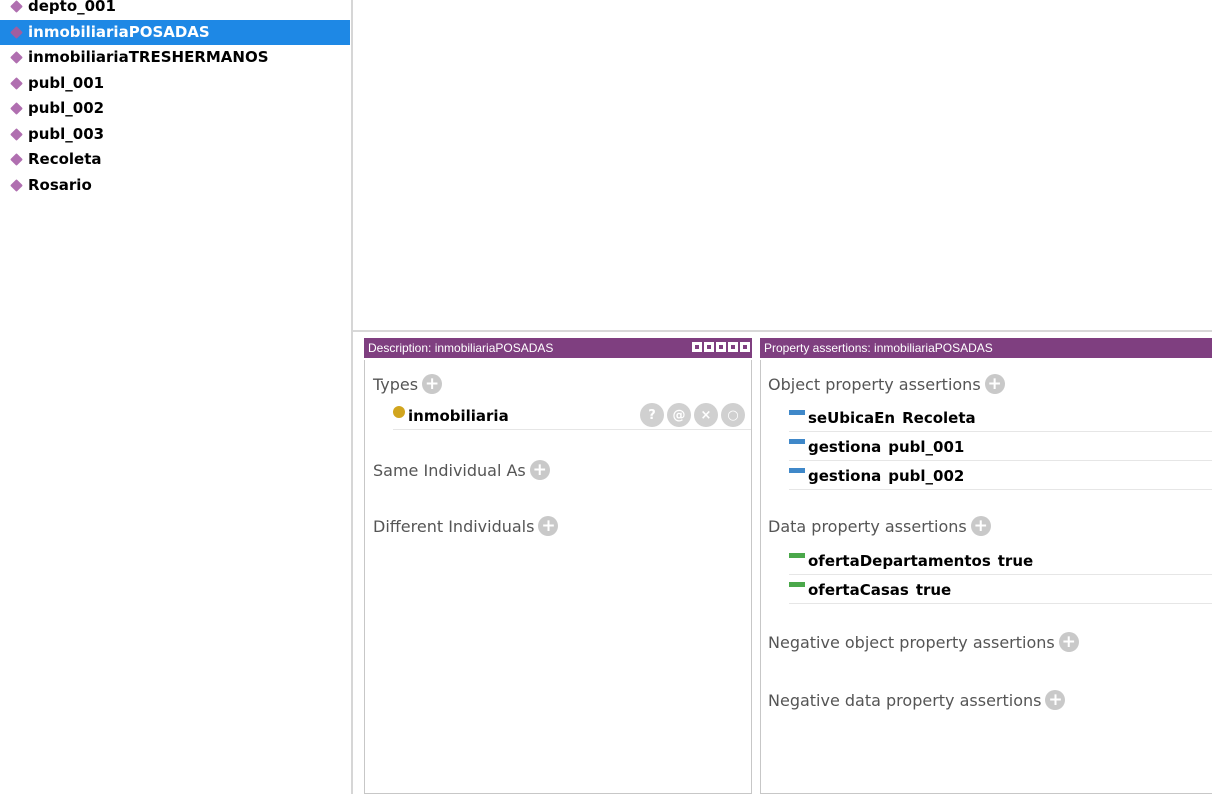 Image resolution: width=1212 pixels, height=794 pixels. Describe the element at coordinates (706, 415) in the screenshot. I see `delete-icon: ×` at that location.